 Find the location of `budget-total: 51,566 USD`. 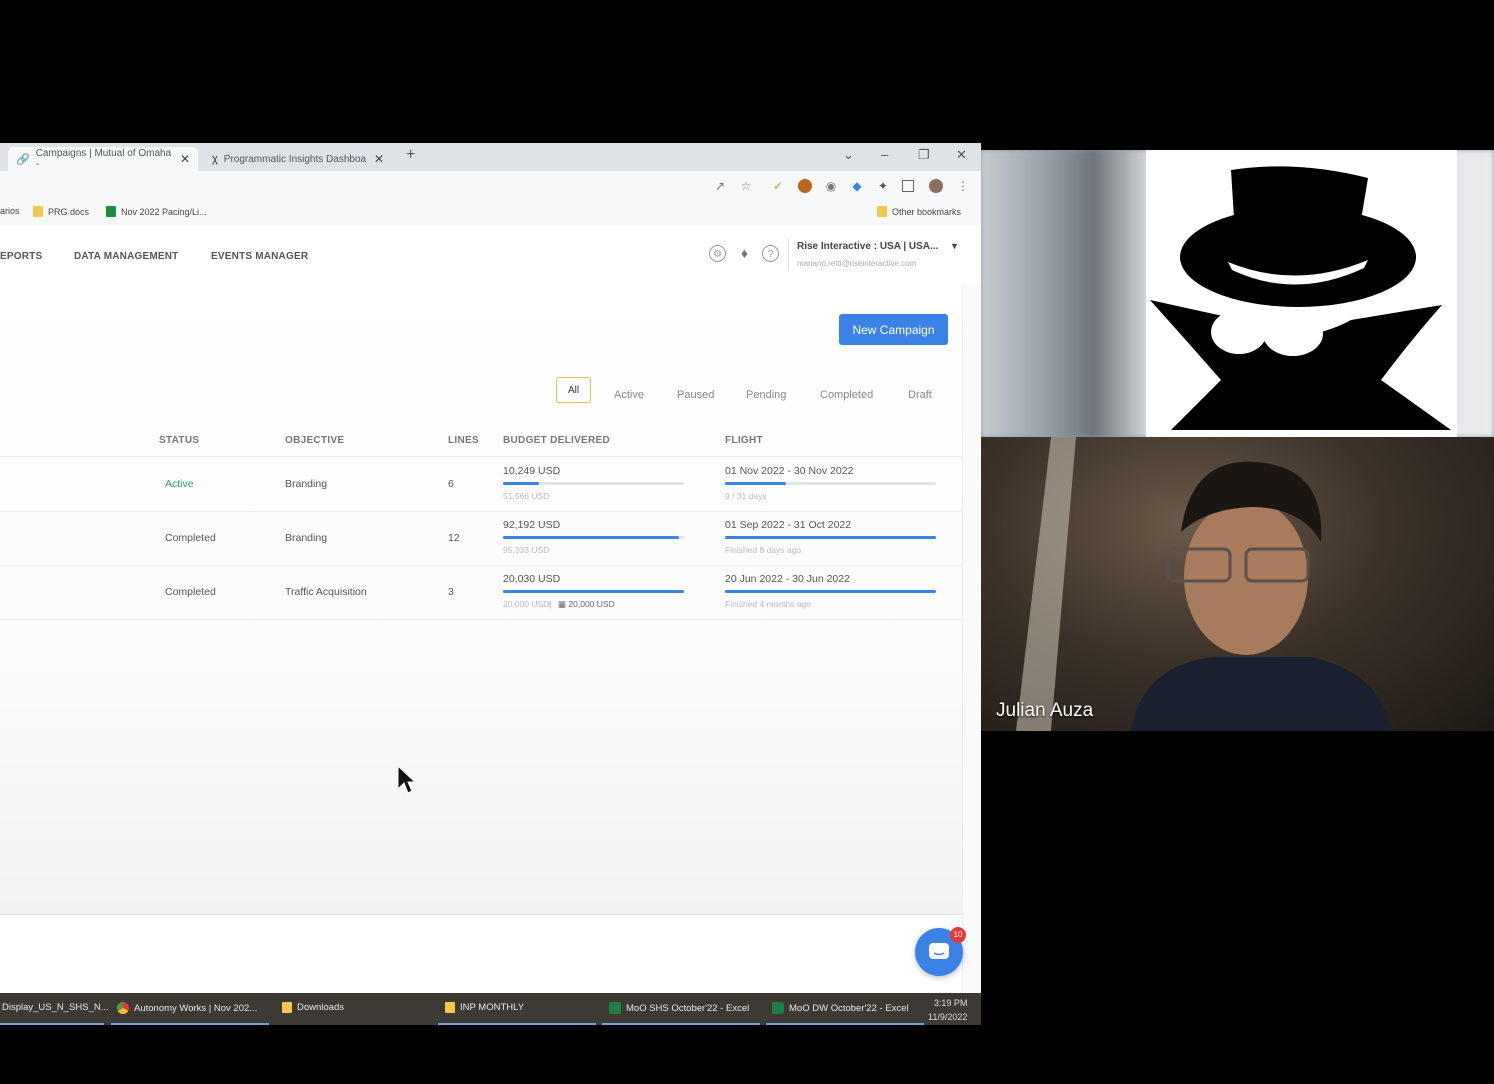

budget-total: 51,566 USD is located at coordinates (526, 496).